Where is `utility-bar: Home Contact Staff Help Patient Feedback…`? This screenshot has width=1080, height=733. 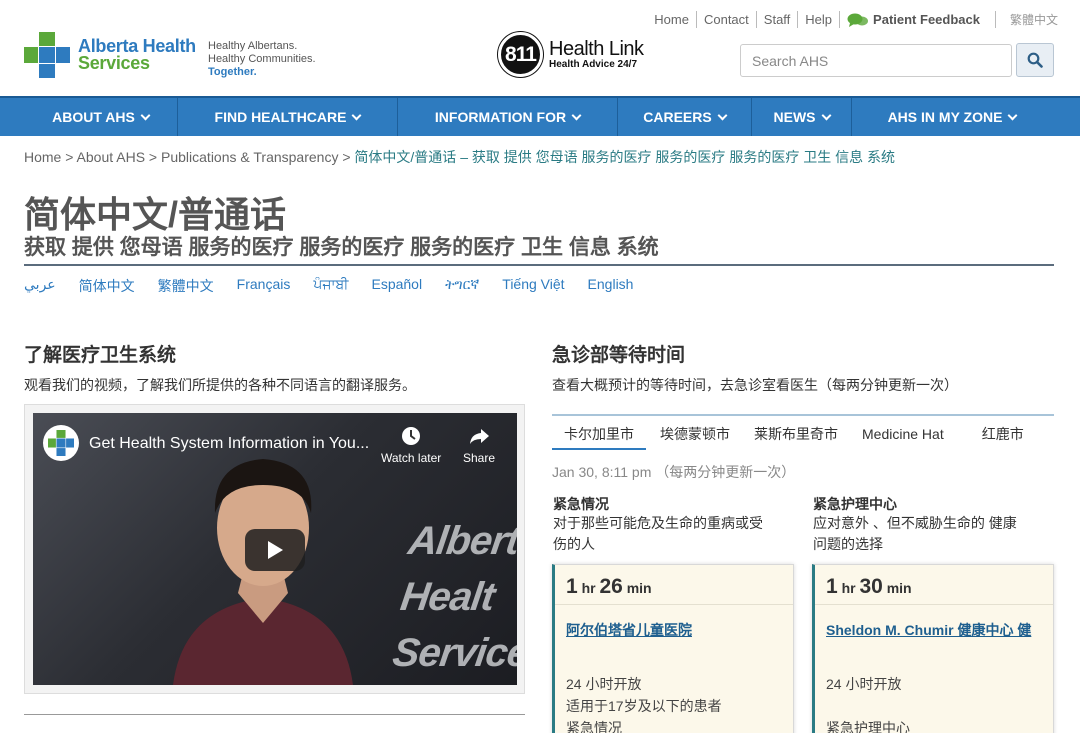 utility-bar: Home Contact Staff Help Patient Feedback… is located at coordinates (852, 19).